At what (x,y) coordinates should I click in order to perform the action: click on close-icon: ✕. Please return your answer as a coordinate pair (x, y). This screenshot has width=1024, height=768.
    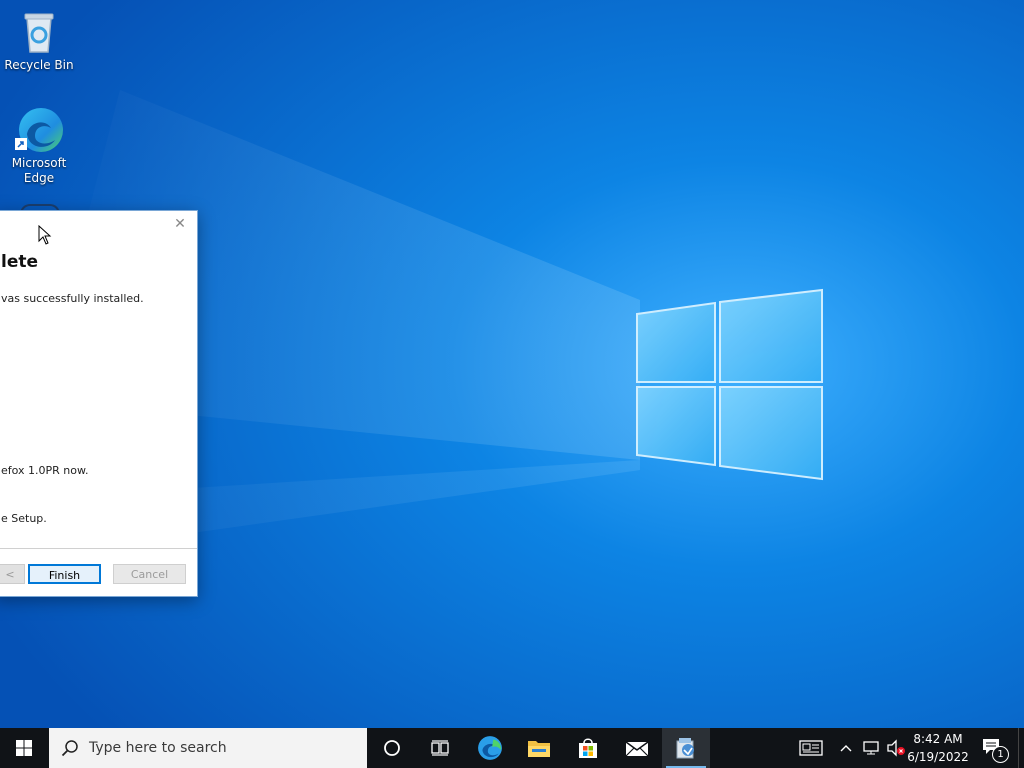
    Looking at the image, I should click on (180, 224).